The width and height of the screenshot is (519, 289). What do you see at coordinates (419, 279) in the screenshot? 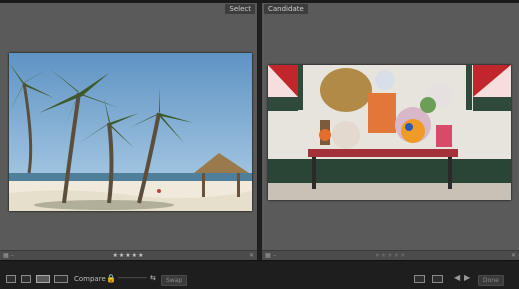
I see `swap-icon` at bounding box center [419, 279].